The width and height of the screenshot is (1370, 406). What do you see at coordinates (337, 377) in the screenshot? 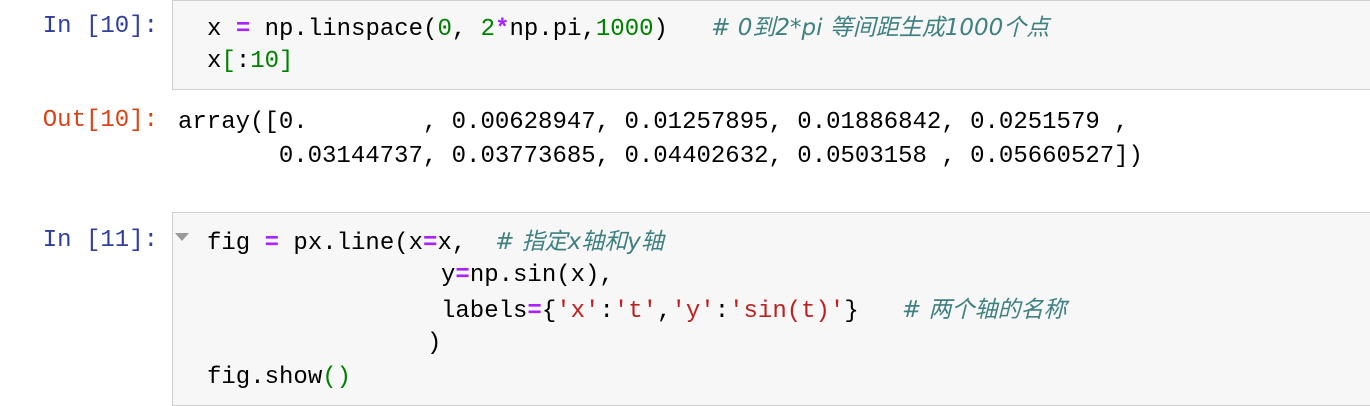
I see `bracket-token: ()` at bounding box center [337, 377].